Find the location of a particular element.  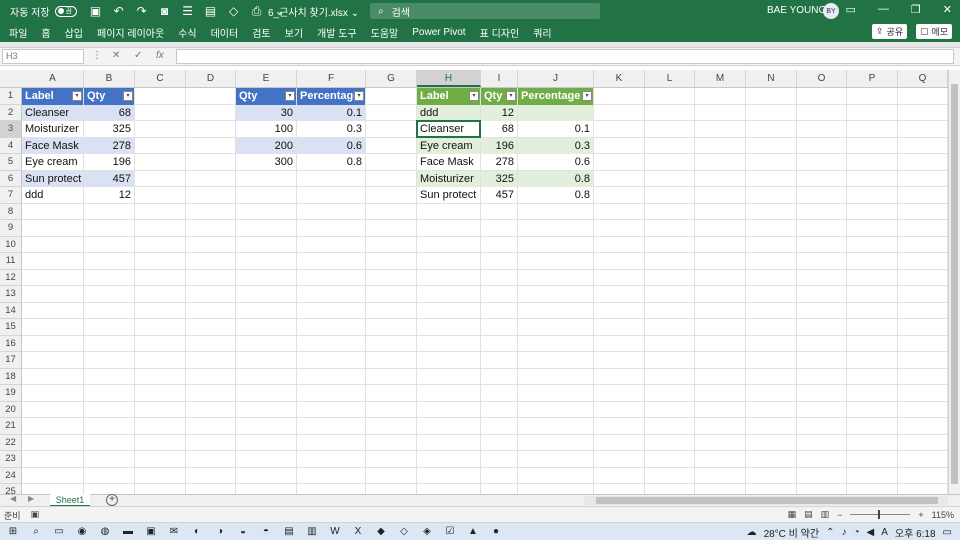

column-header-m: M is located at coordinates (720, 78).